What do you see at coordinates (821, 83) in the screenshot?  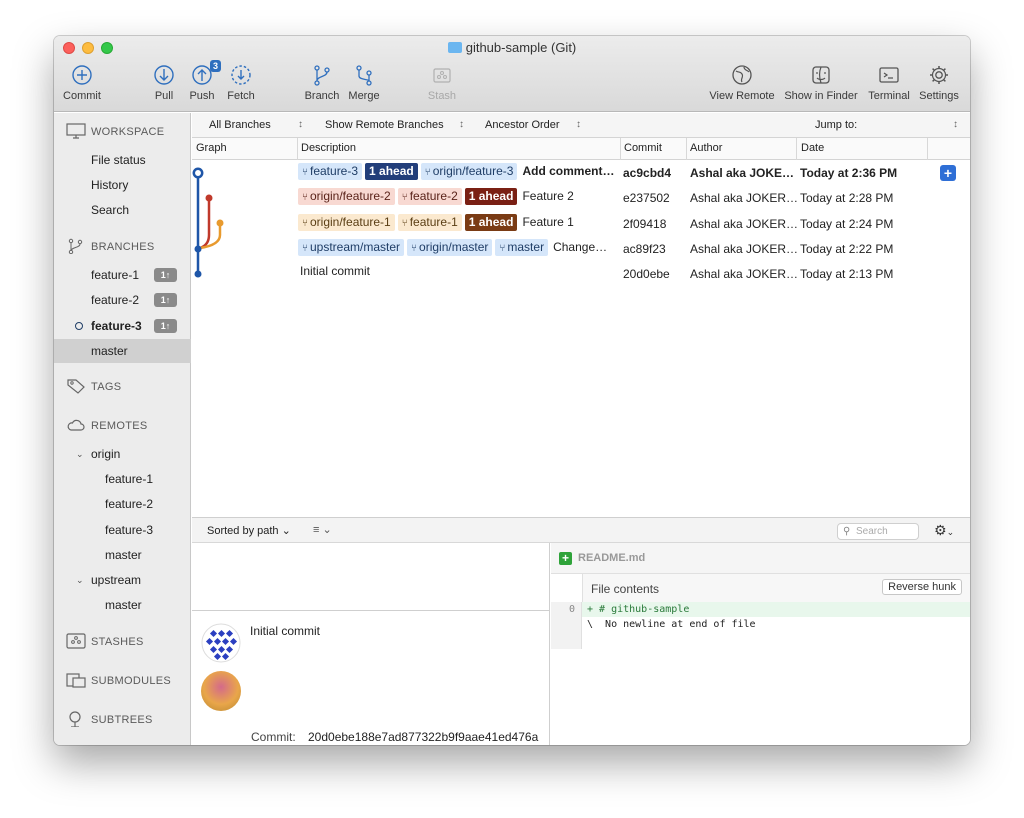 I see `show-in-finder-button: Show in Finder` at bounding box center [821, 83].